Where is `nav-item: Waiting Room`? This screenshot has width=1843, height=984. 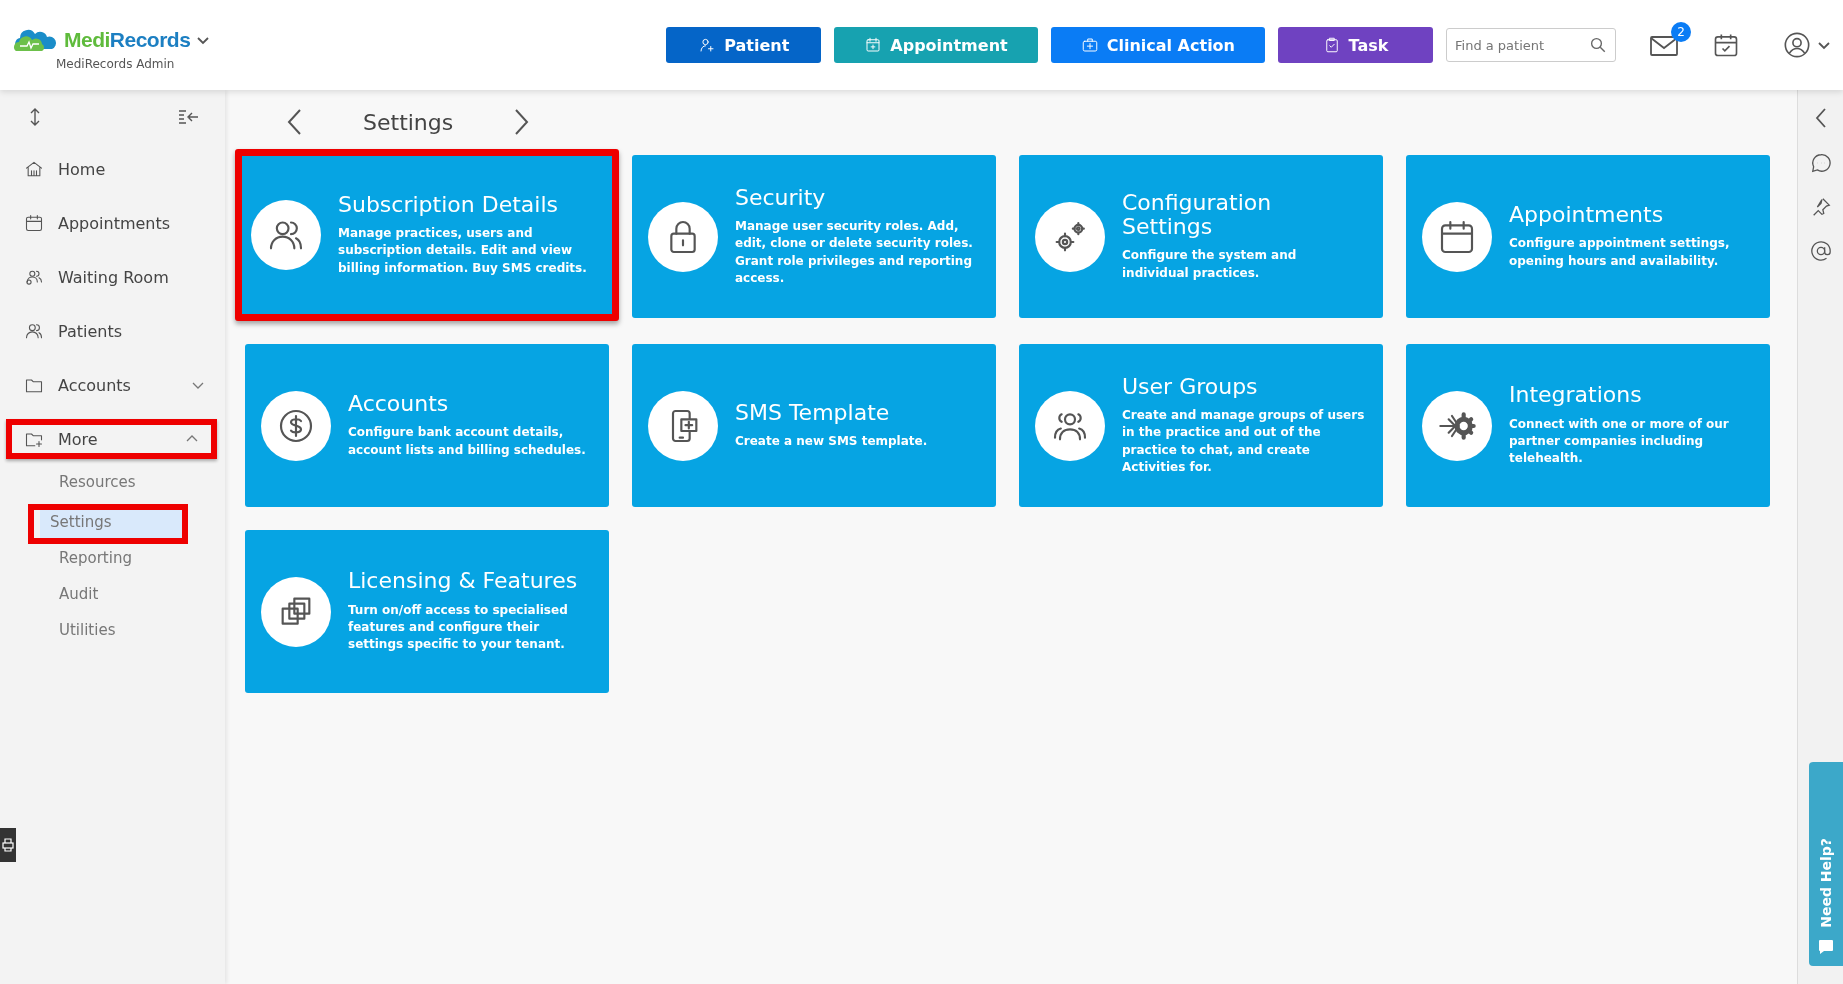 nav-item: Waiting Room is located at coordinates (112, 277).